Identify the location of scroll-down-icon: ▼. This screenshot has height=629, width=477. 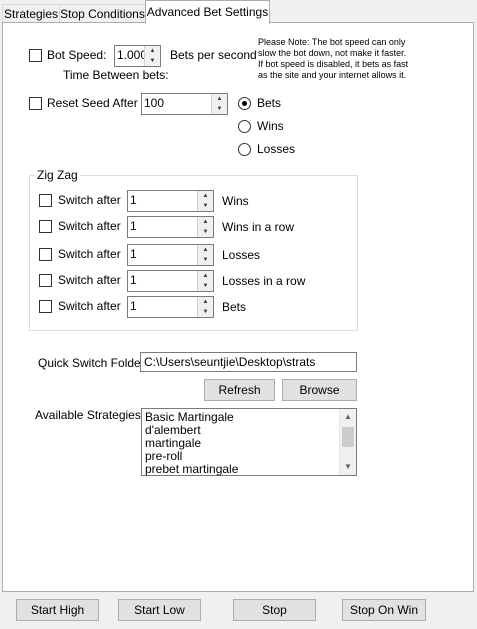
(348, 467).